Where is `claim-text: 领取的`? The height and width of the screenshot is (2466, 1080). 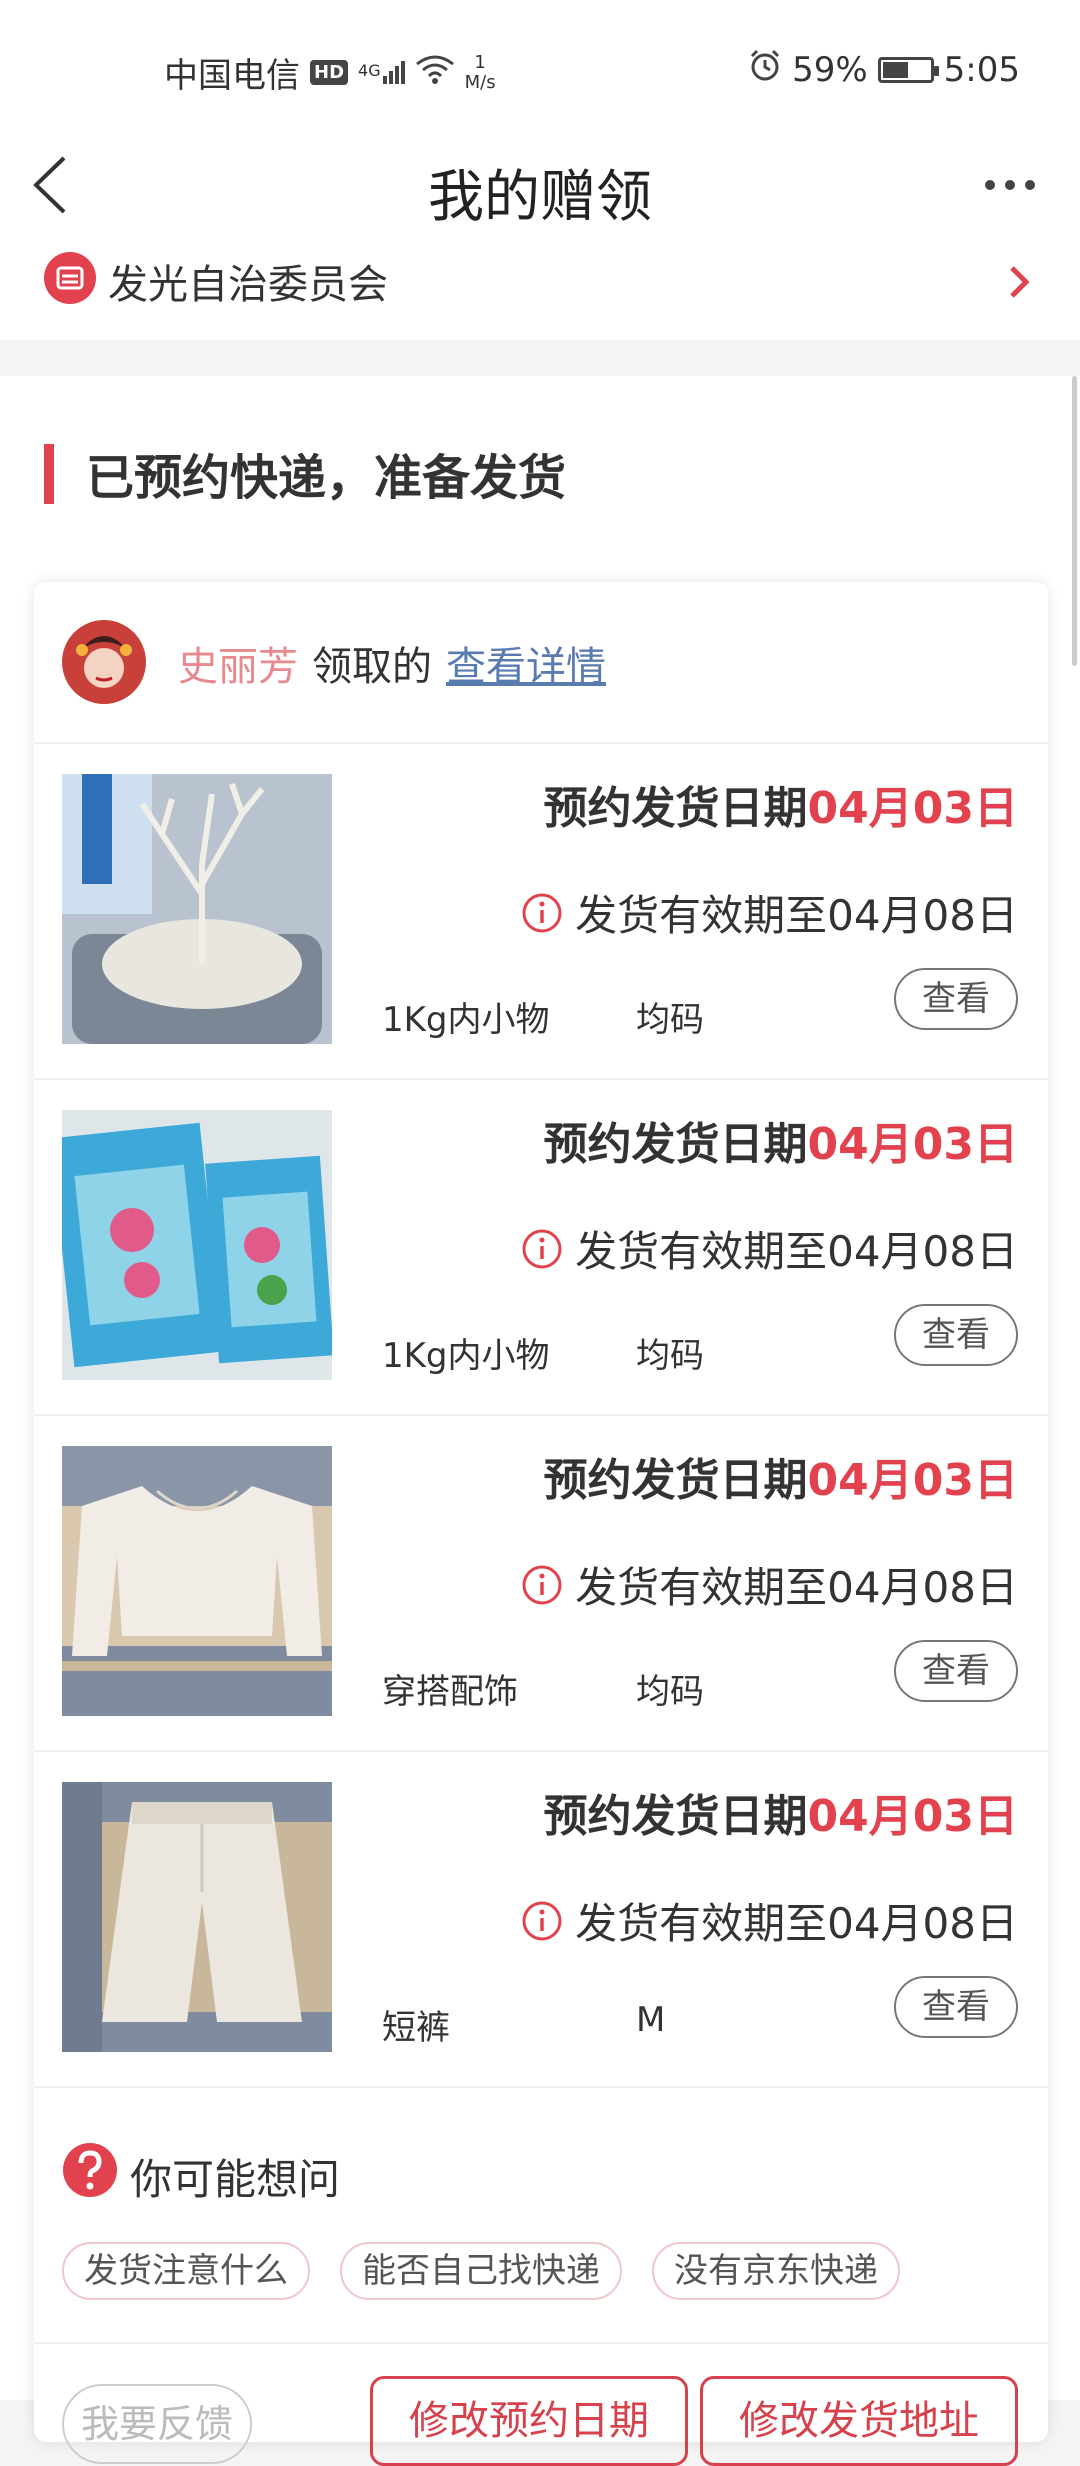 claim-text: 领取的 is located at coordinates (372, 667).